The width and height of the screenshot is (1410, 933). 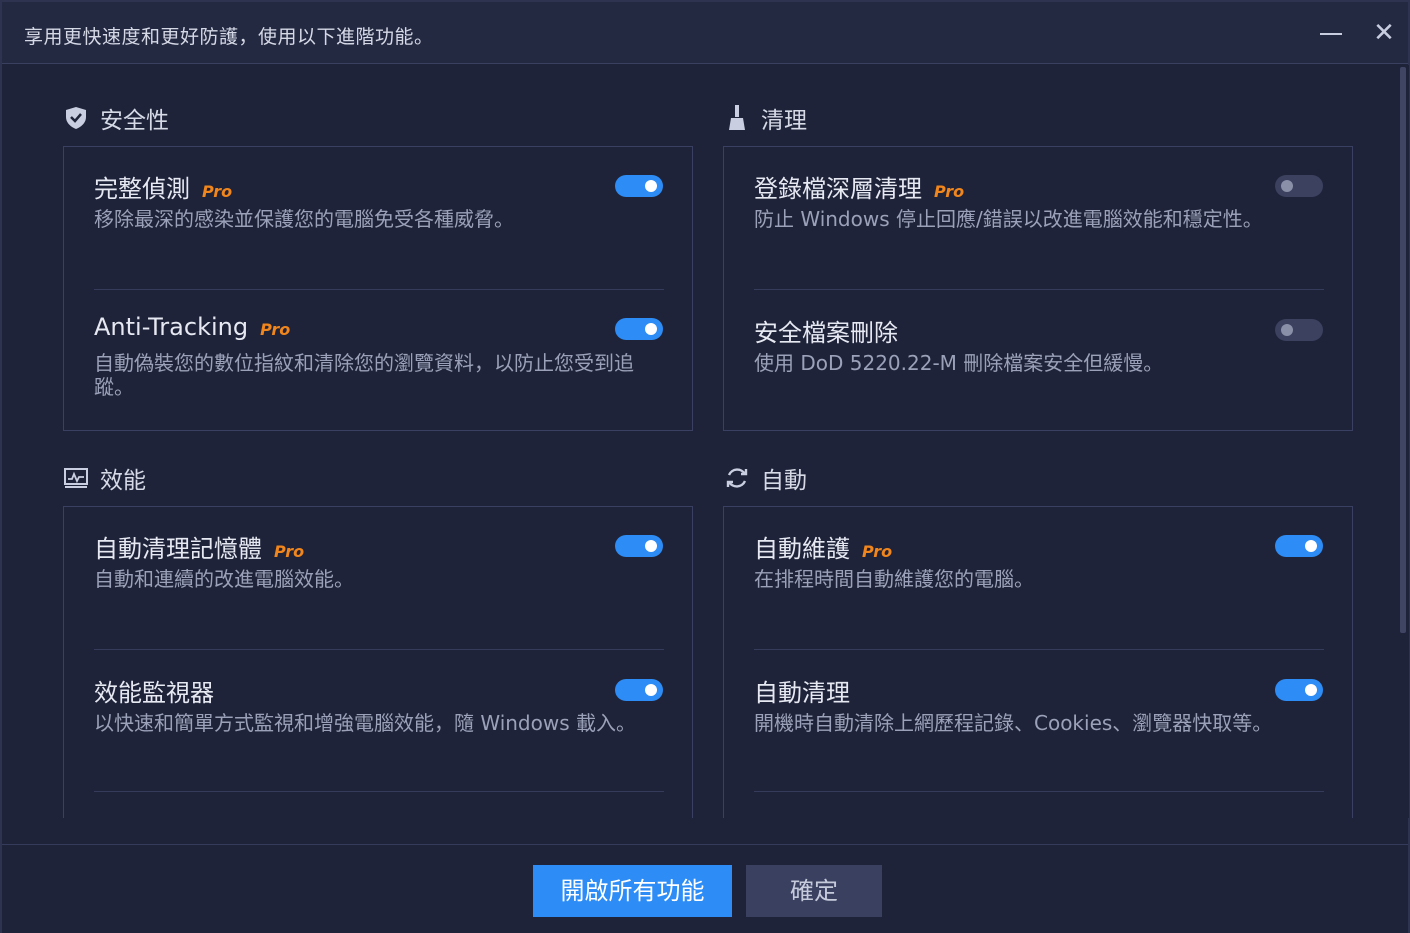 I want to click on toggle-full-scan, so click(x=639, y=186).